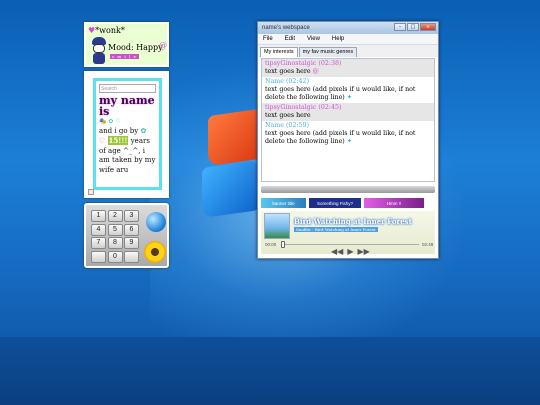 This screenshot has height=405, width=540. I want to click on key-7: 7, so click(98, 243).